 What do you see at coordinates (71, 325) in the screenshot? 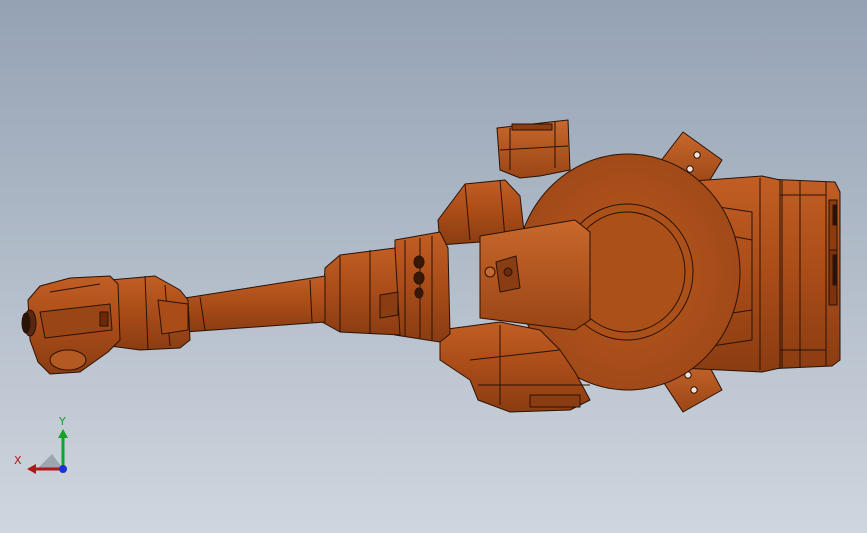
I see `end-effector` at bounding box center [71, 325].